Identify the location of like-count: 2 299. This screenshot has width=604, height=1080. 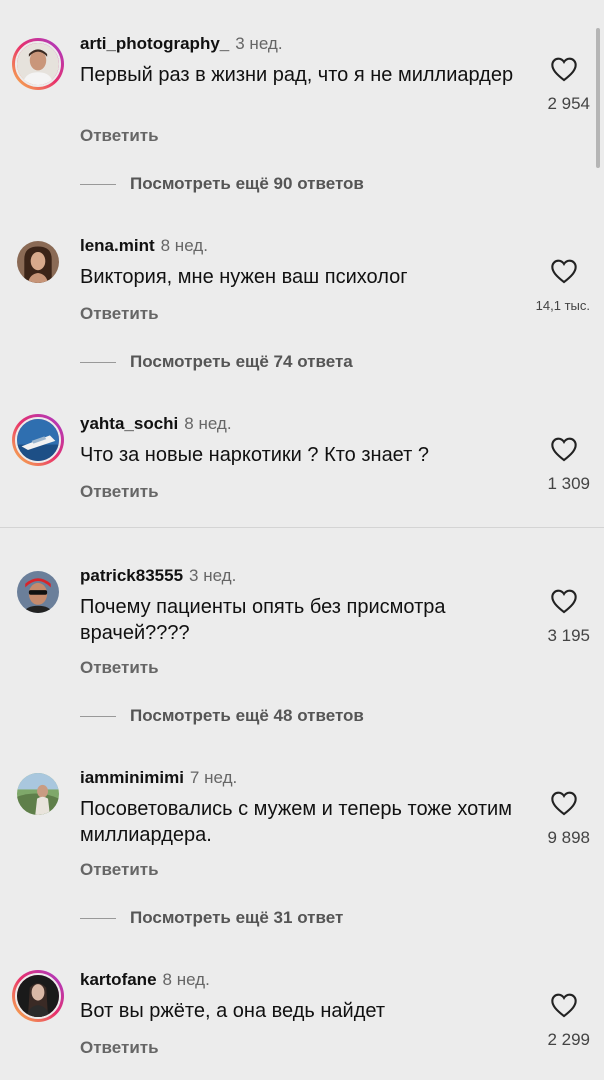
(568, 1039).